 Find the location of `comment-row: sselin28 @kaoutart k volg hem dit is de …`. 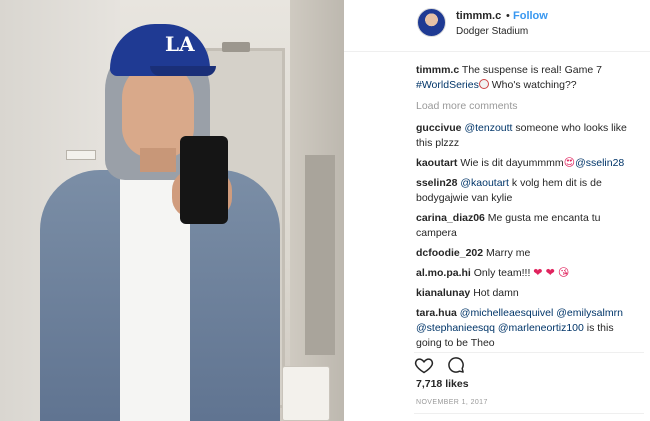

comment-row: sselin28 @kaoutart k volg hem dit is de … is located at coordinates (529, 191).